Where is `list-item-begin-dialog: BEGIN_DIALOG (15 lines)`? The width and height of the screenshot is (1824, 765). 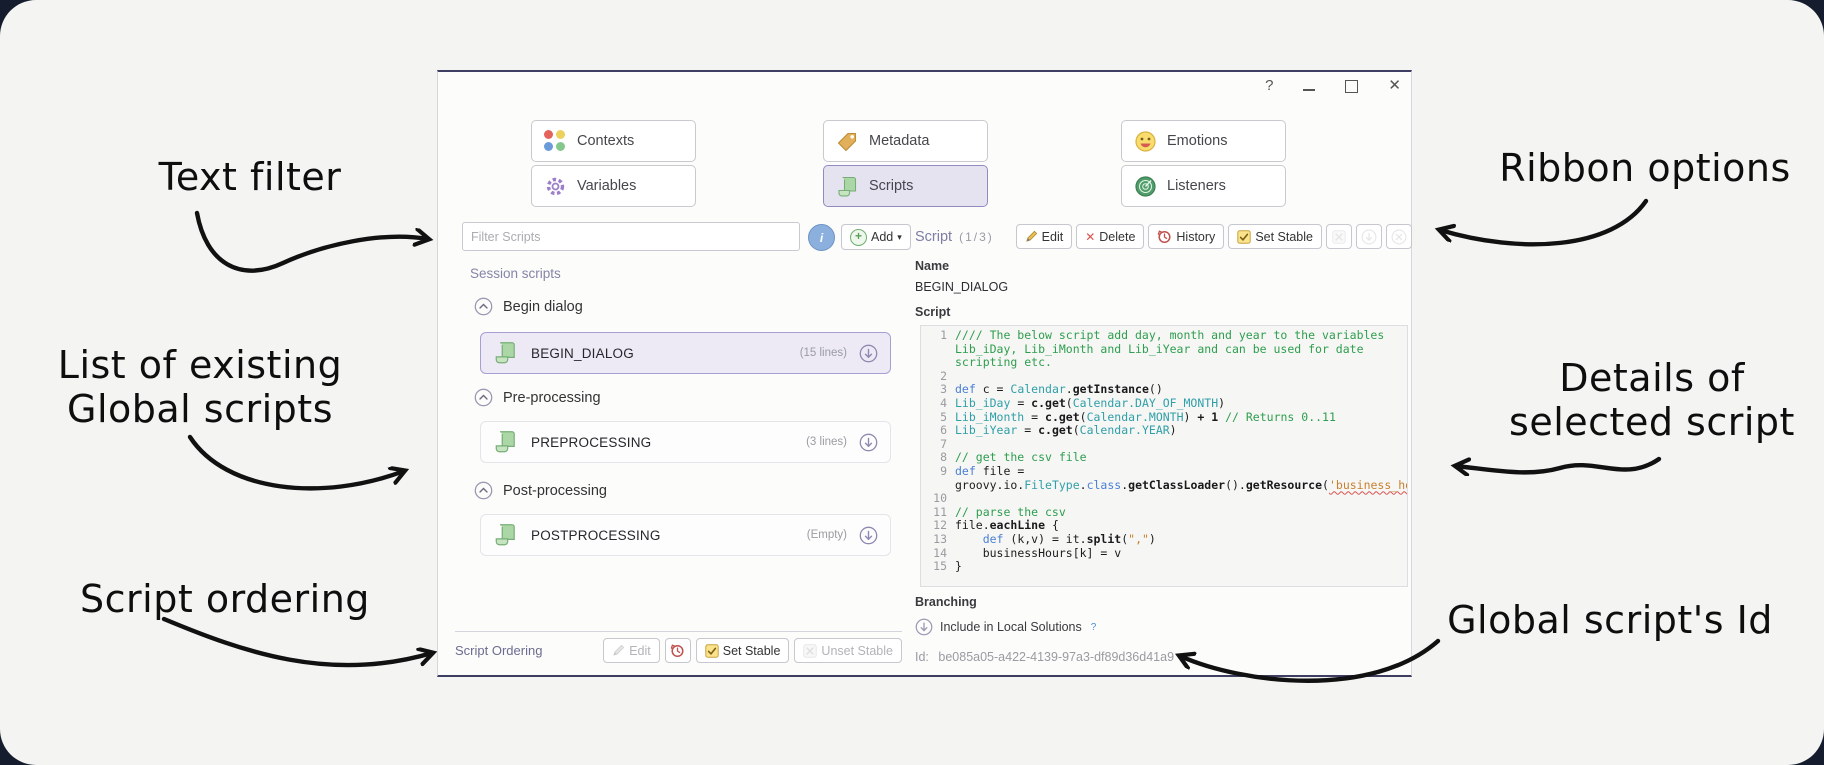
list-item-begin-dialog: BEGIN_DIALOG (15 lines) is located at coordinates (685, 353).